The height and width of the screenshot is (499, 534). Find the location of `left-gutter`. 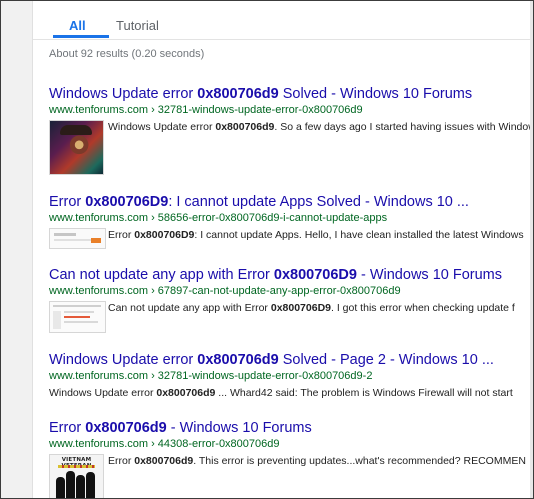

left-gutter is located at coordinates (17, 249).